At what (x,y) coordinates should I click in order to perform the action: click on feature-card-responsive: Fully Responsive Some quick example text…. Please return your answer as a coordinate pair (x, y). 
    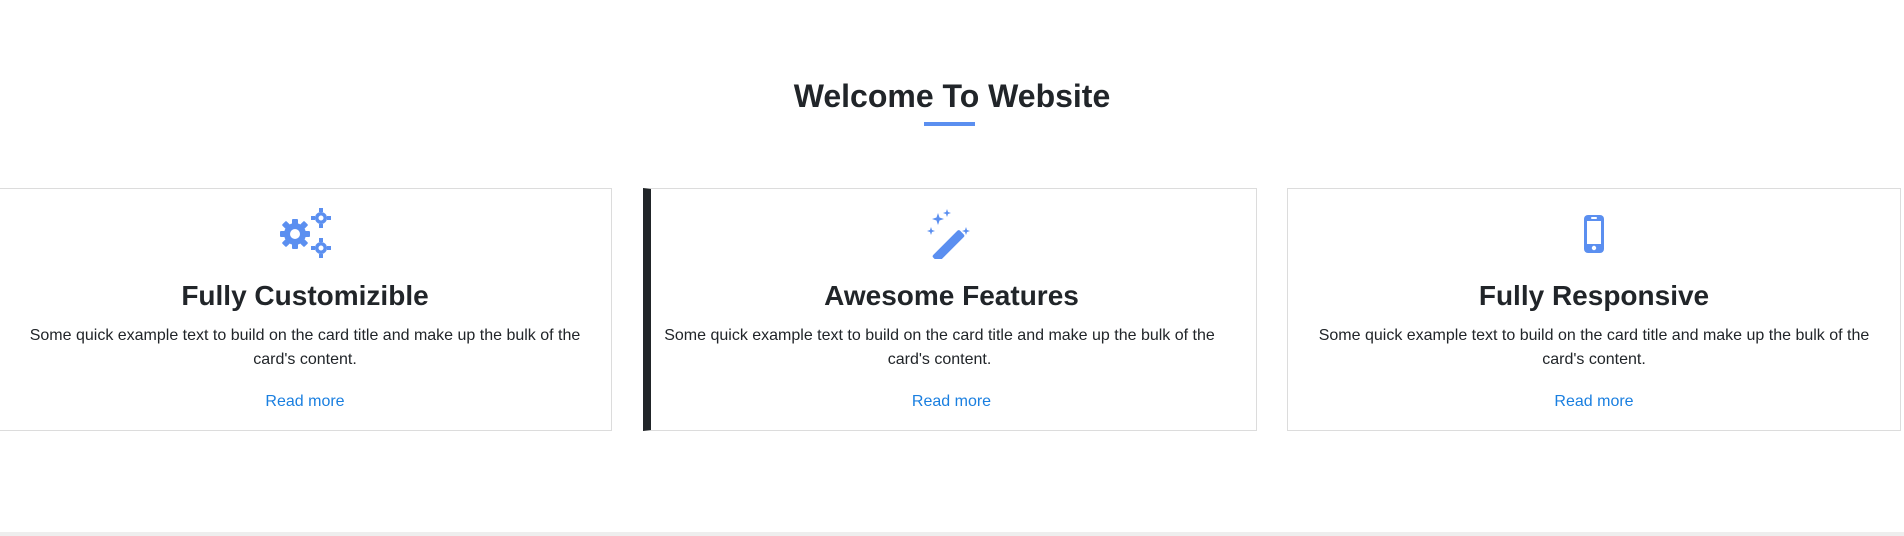
    Looking at the image, I should click on (1594, 309).